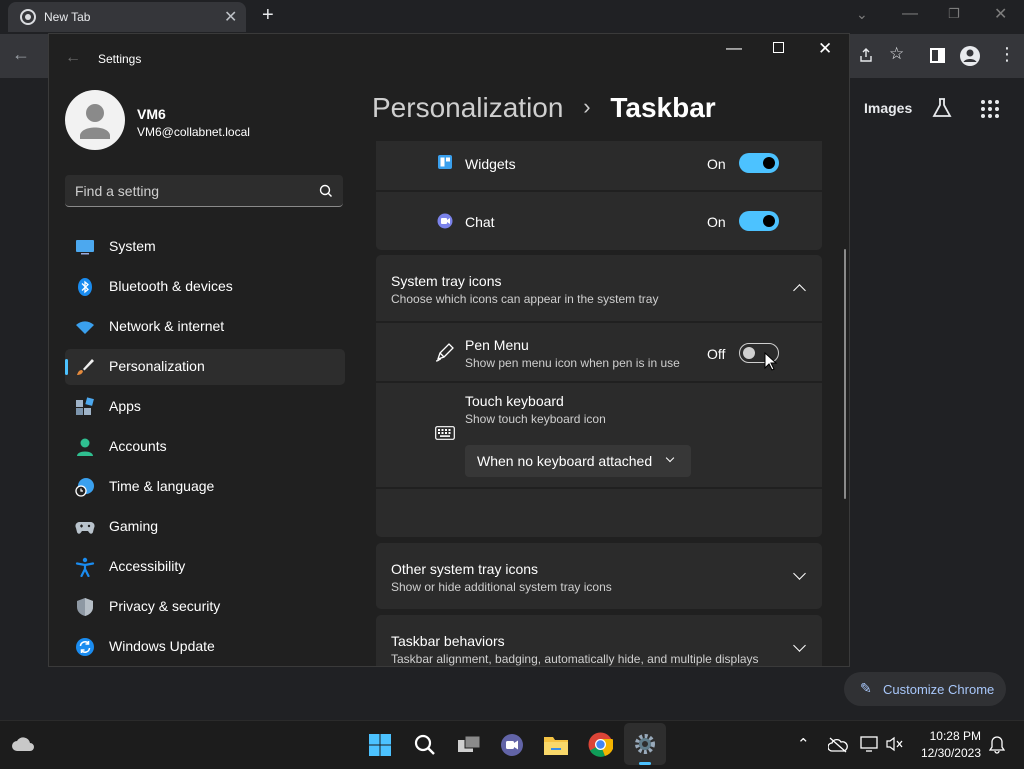 This screenshot has width=1024, height=769. What do you see at coordinates (888, 108) in the screenshot?
I see `images-link: Images` at bounding box center [888, 108].